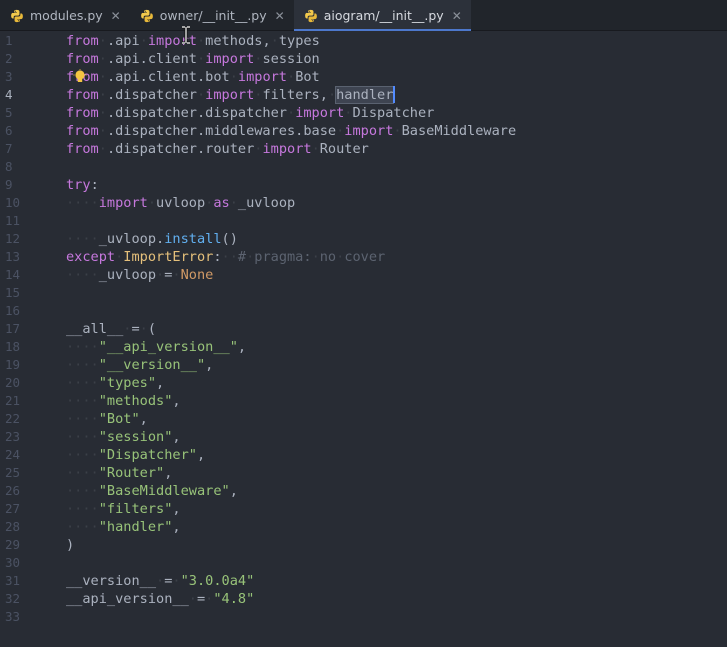 This screenshot has width=727, height=647. What do you see at coordinates (242, 257) in the screenshot?
I see `code-fragment: #` at bounding box center [242, 257].